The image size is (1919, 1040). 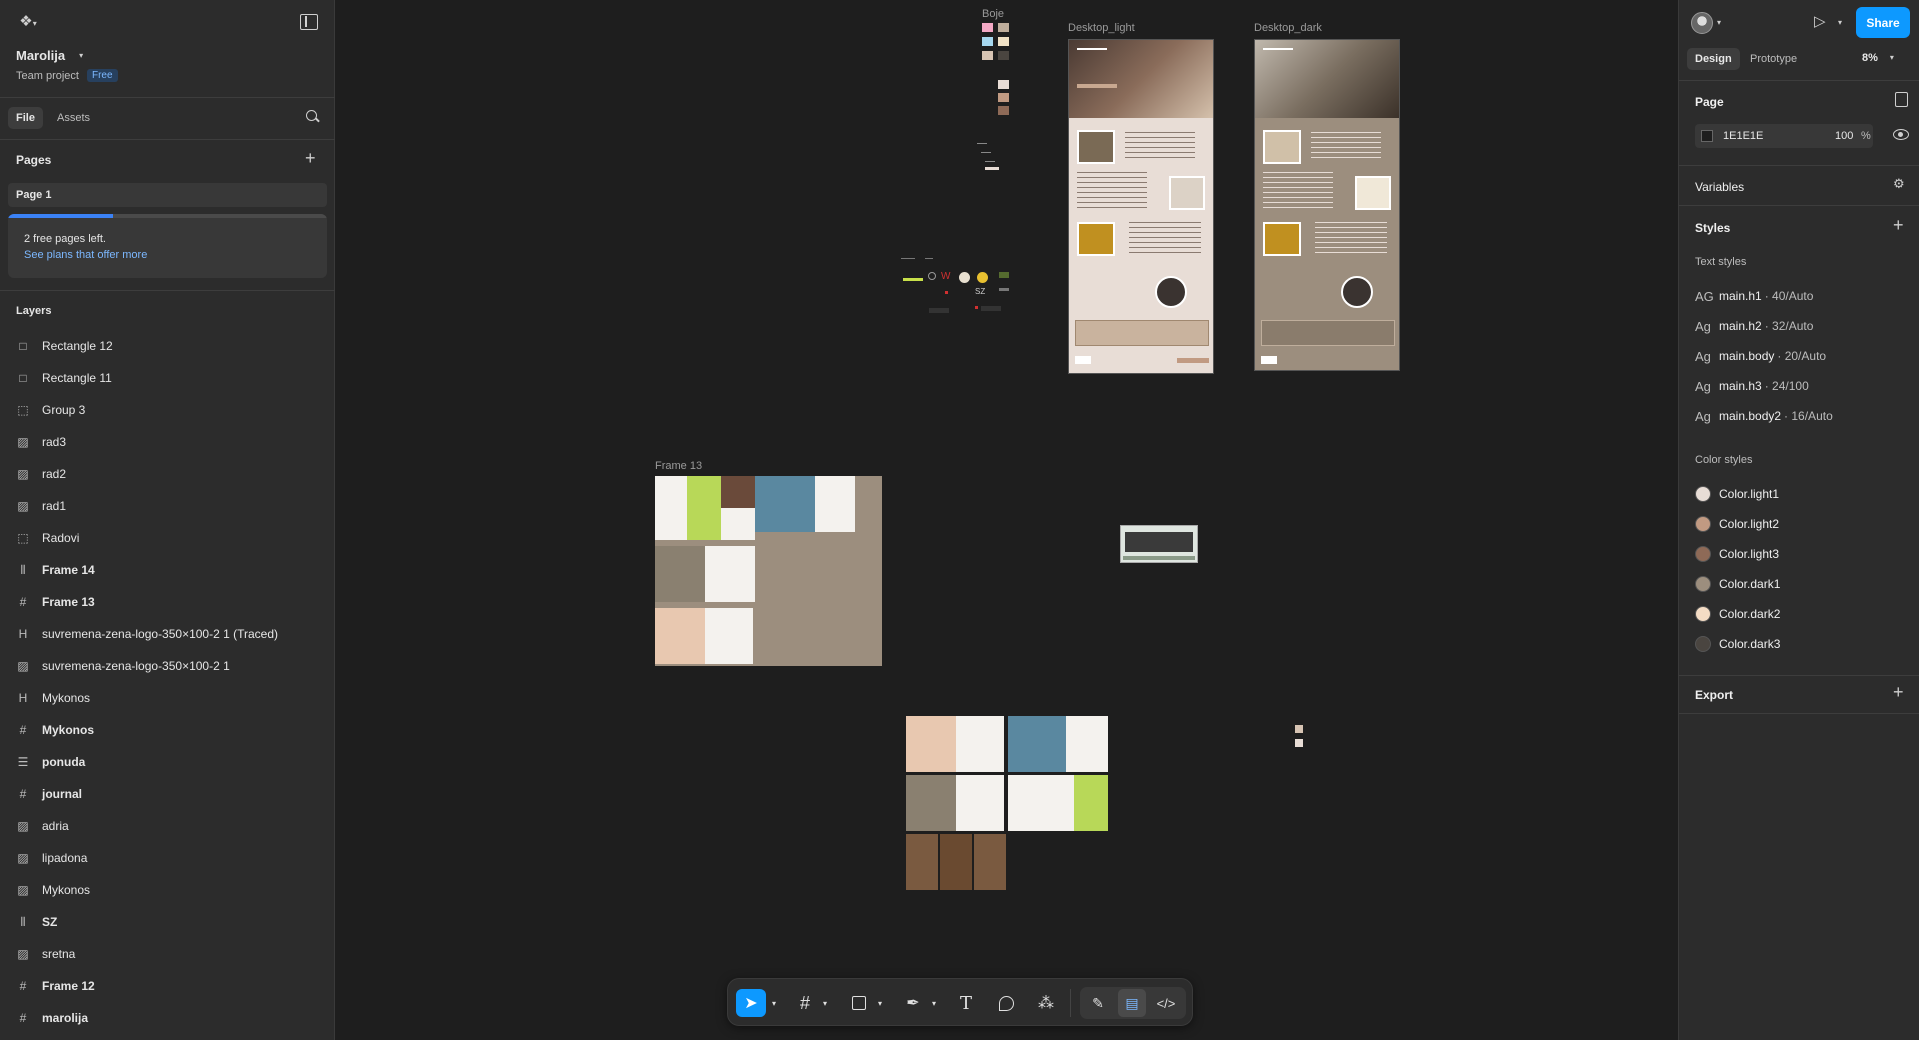 What do you see at coordinates (1159, 544) in the screenshot?
I see `laptop-mockup` at bounding box center [1159, 544].